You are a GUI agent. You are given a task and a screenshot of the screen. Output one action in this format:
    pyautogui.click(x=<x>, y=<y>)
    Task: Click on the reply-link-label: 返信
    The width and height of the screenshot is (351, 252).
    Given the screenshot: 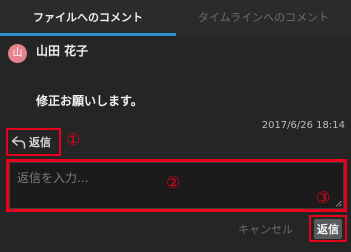 What is the action you would take?
    pyautogui.click(x=40, y=142)
    